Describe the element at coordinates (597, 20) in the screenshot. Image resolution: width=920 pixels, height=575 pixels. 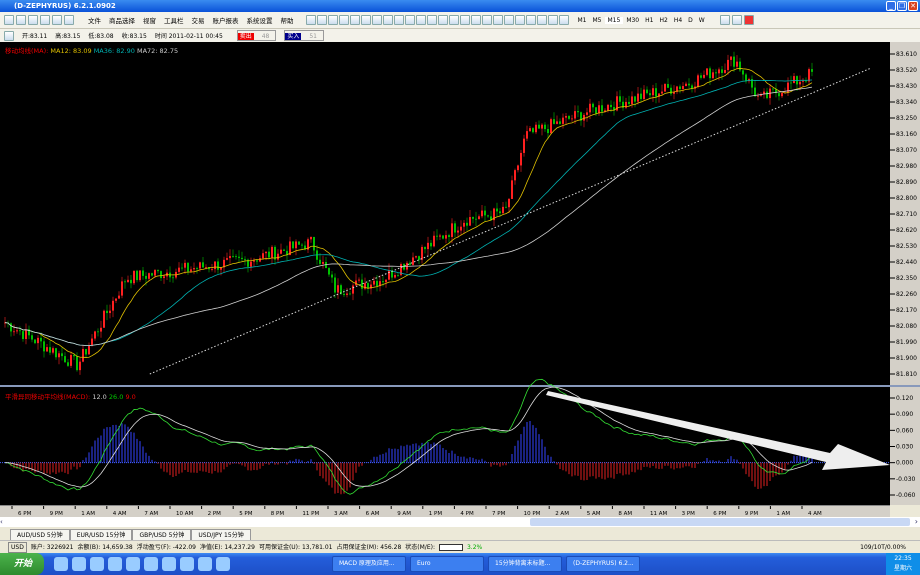
I see `timeframe-M5: M5` at that location.